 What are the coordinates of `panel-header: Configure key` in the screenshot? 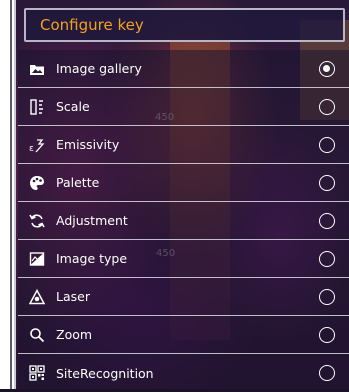 It's located at (184, 25).